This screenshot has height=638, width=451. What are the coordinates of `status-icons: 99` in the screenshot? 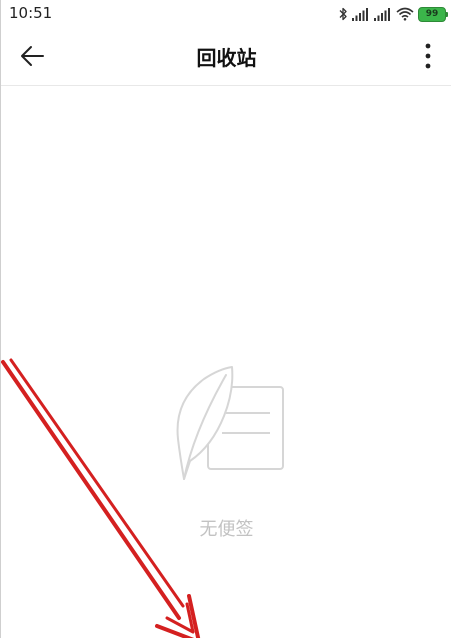 It's located at (393, 14).